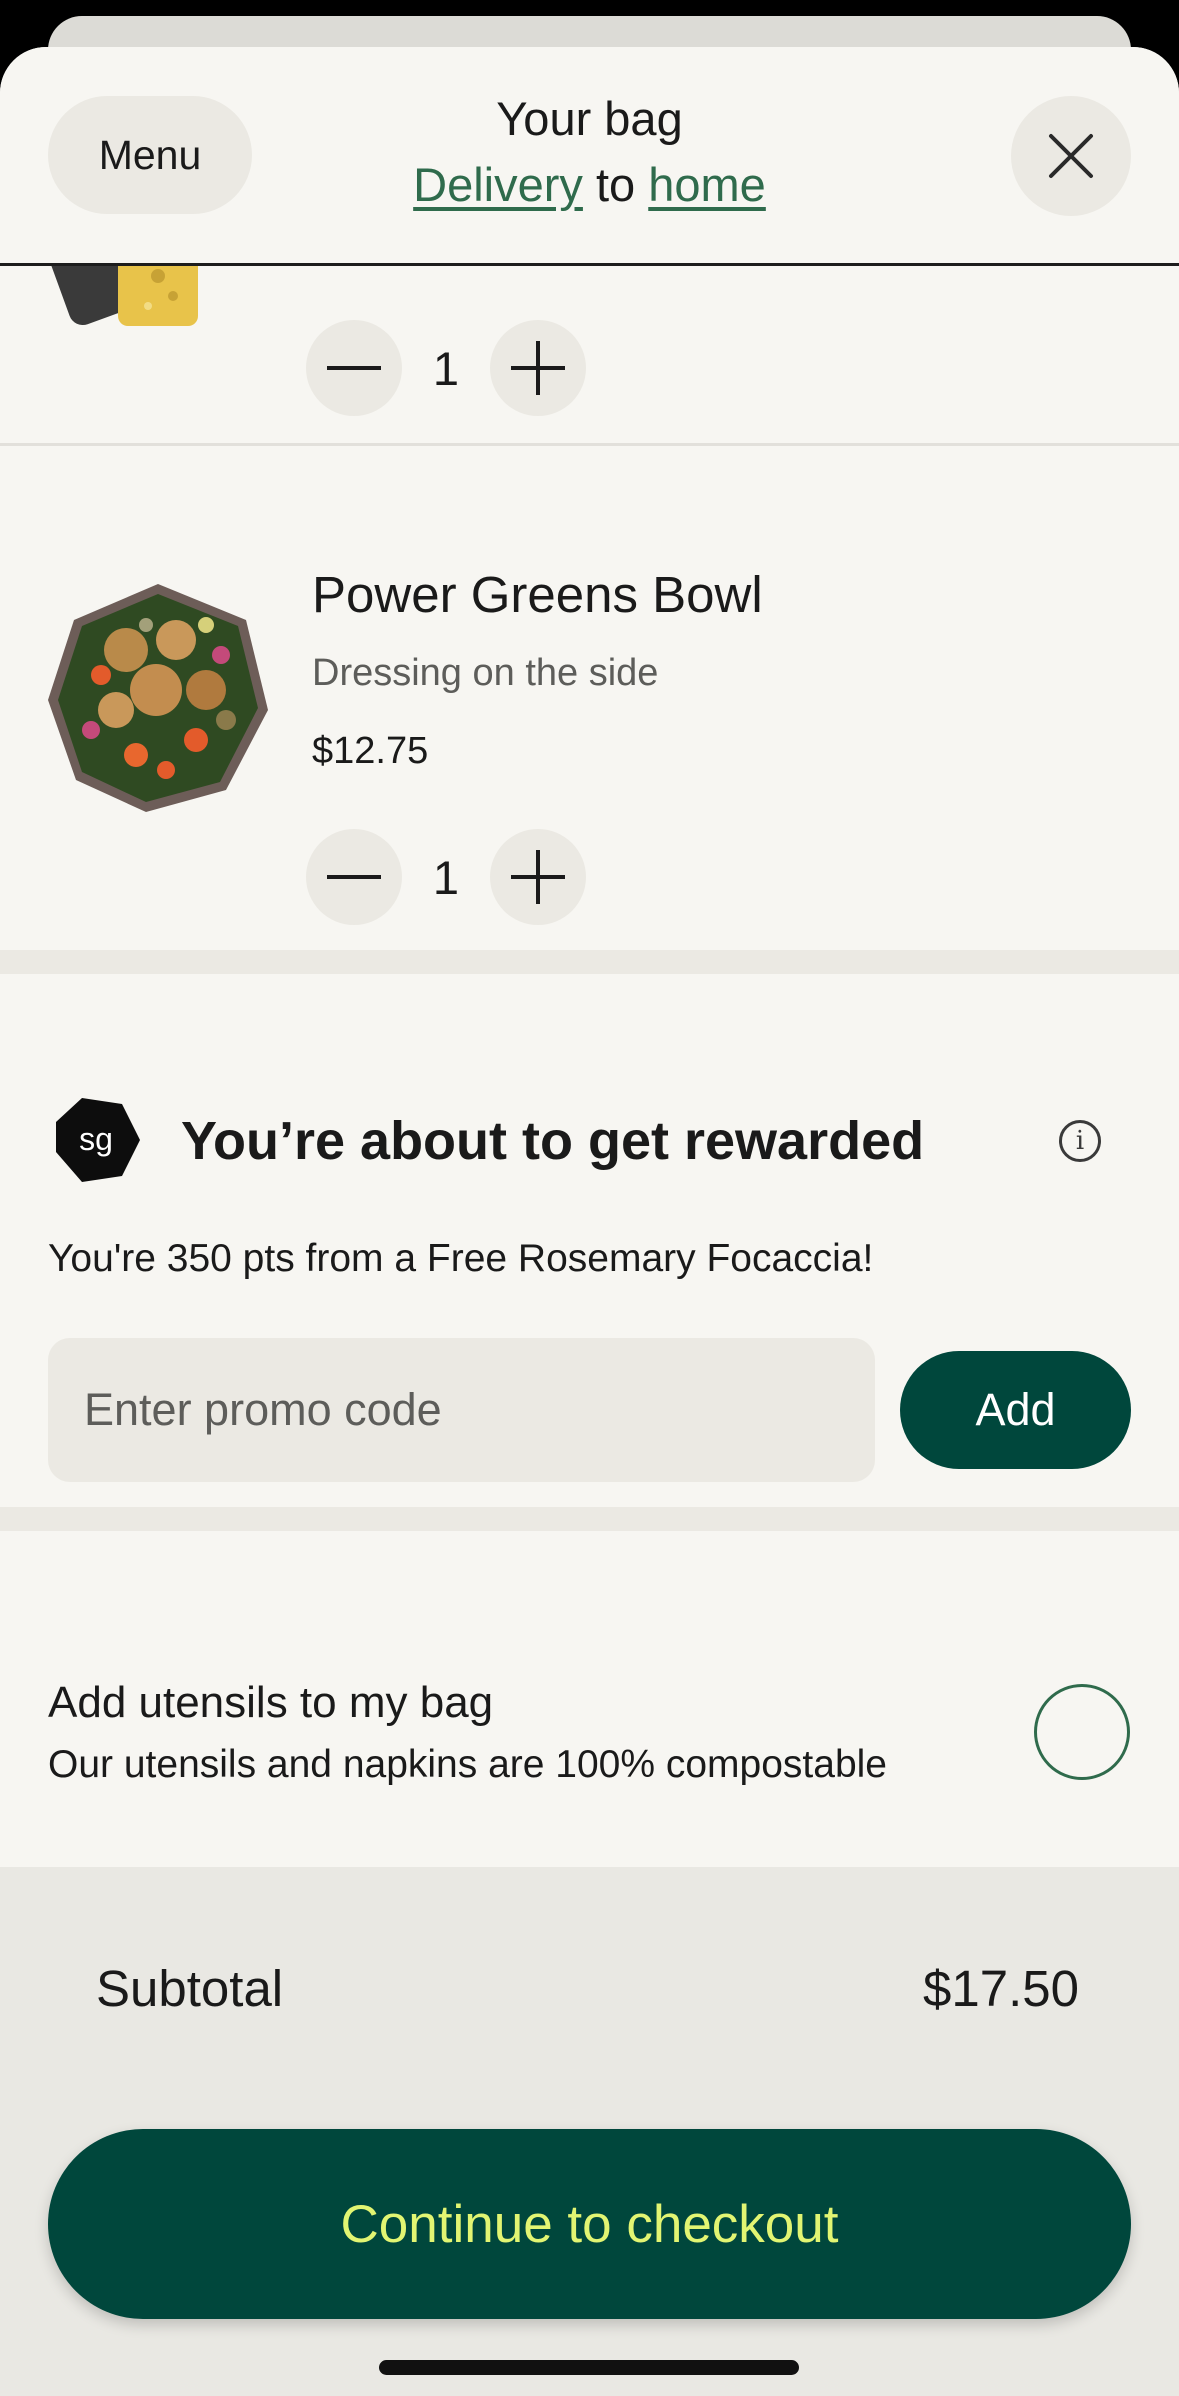 Image resolution: width=1179 pixels, height=2396 pixels. What do you see at coordinates (589, 2224) in the screenshot?
I see `checkout-button: Continue to checkout` at bounding box center [589, 2224].